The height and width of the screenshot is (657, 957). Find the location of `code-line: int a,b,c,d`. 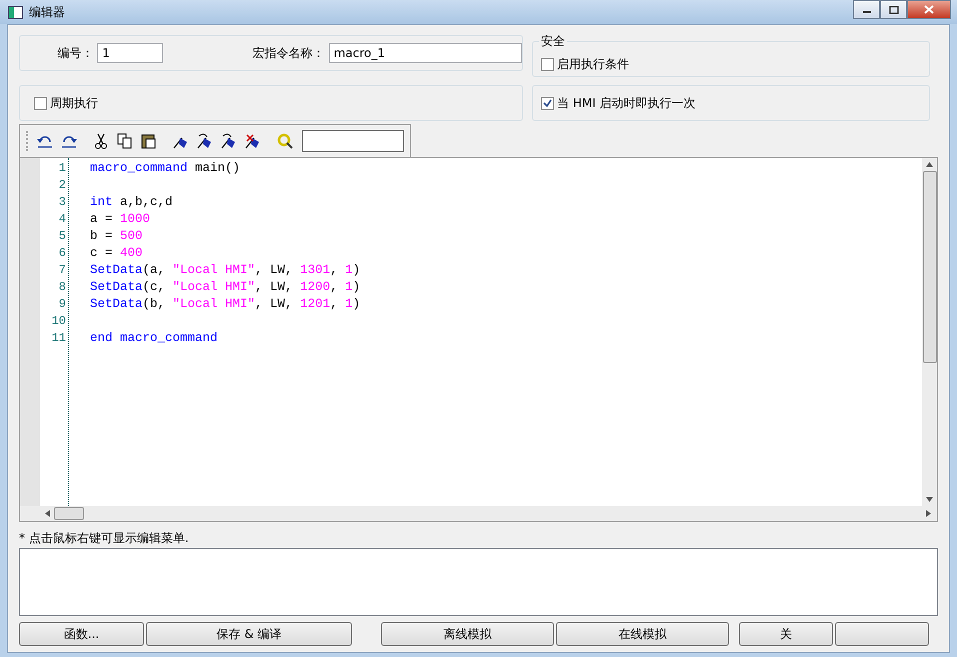

code-line: int a,b,c,d is located at coordinates (131, 202).